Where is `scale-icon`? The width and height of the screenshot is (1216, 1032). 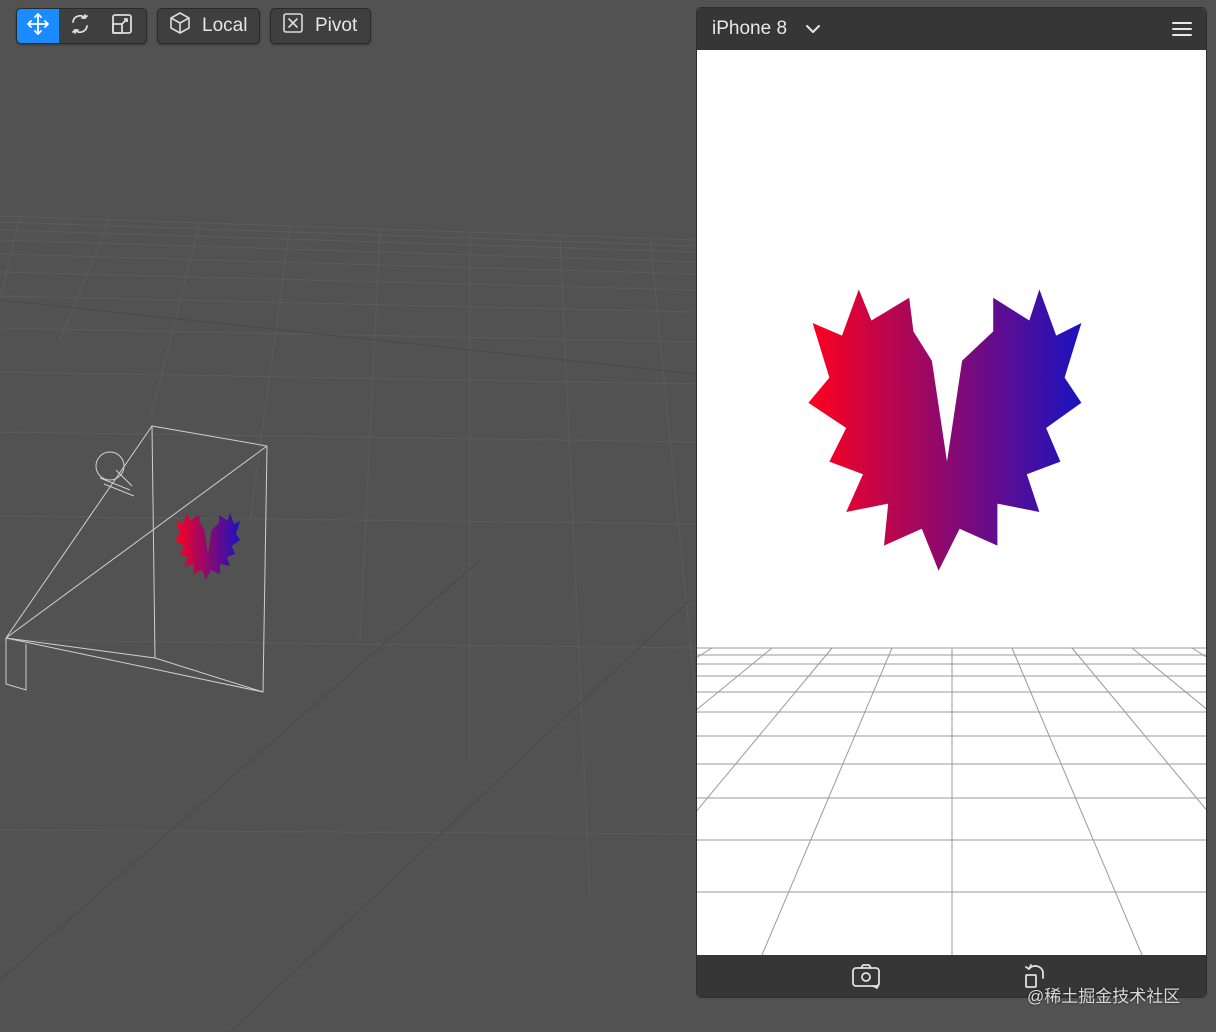
scale-icon is located at coordinates (122, 26).